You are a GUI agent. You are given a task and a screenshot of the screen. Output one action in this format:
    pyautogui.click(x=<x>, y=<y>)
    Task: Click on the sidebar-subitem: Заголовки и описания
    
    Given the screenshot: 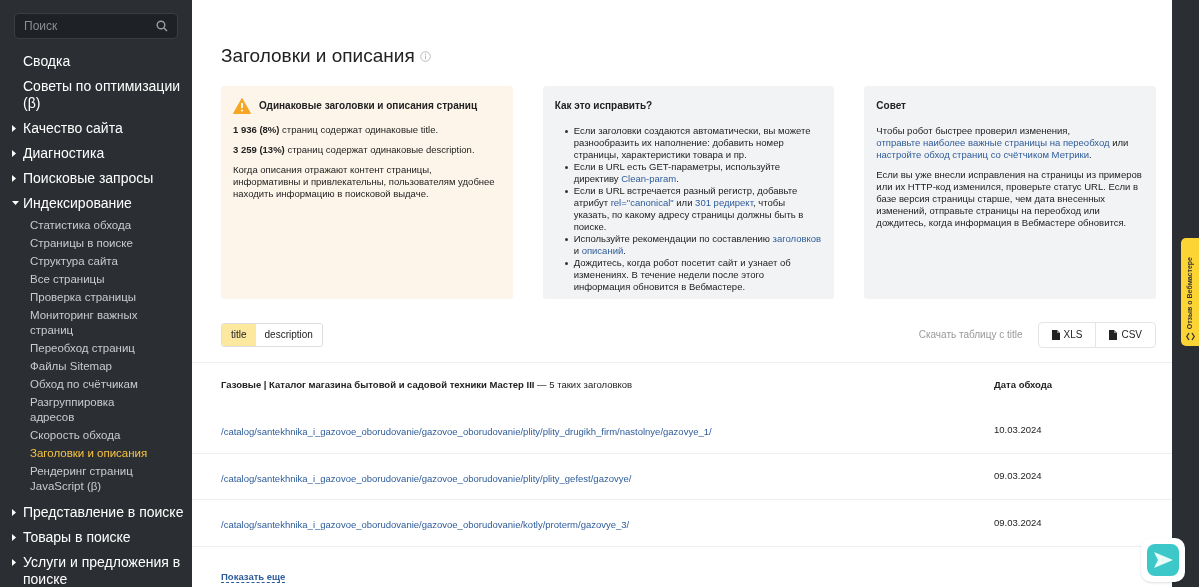 What is the action you would take?
    pyautogui.click(x=92, y=453)
    